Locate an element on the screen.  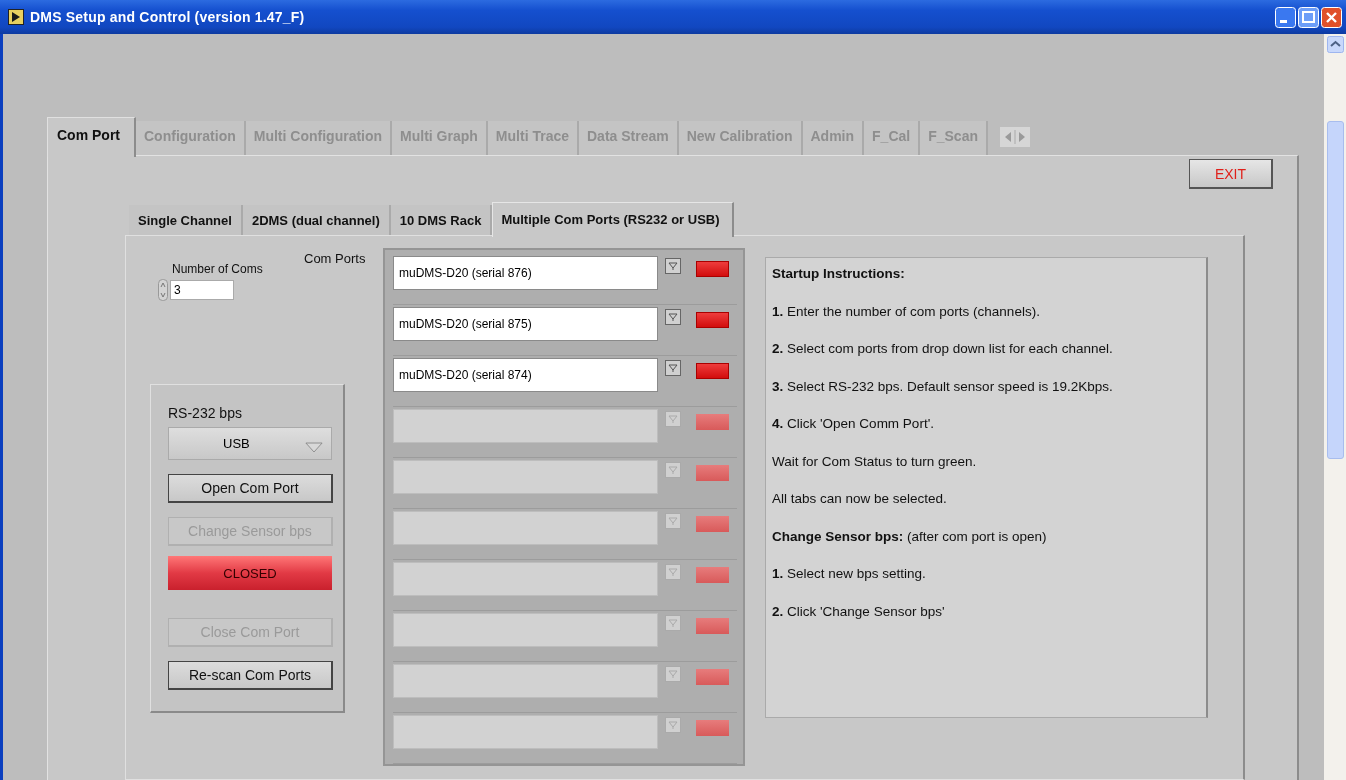
bps-dropdown: USB is located at coordinates (250, 443).